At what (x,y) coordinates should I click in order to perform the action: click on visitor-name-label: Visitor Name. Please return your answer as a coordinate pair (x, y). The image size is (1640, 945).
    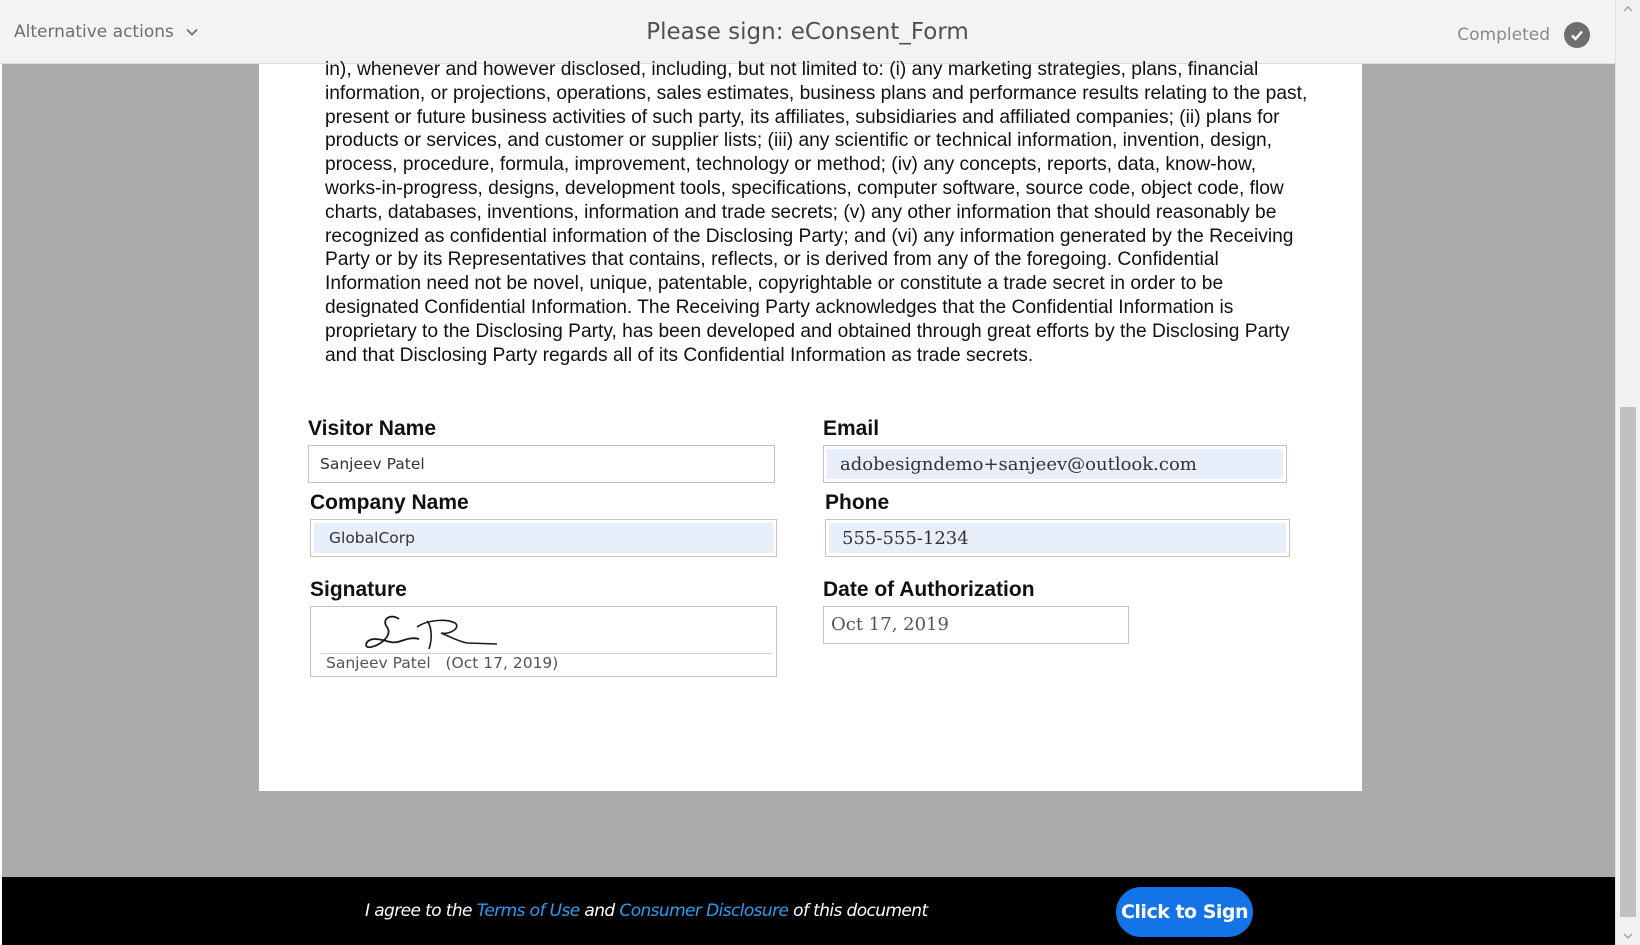
    Looking at the image, I should click on (372, 428).